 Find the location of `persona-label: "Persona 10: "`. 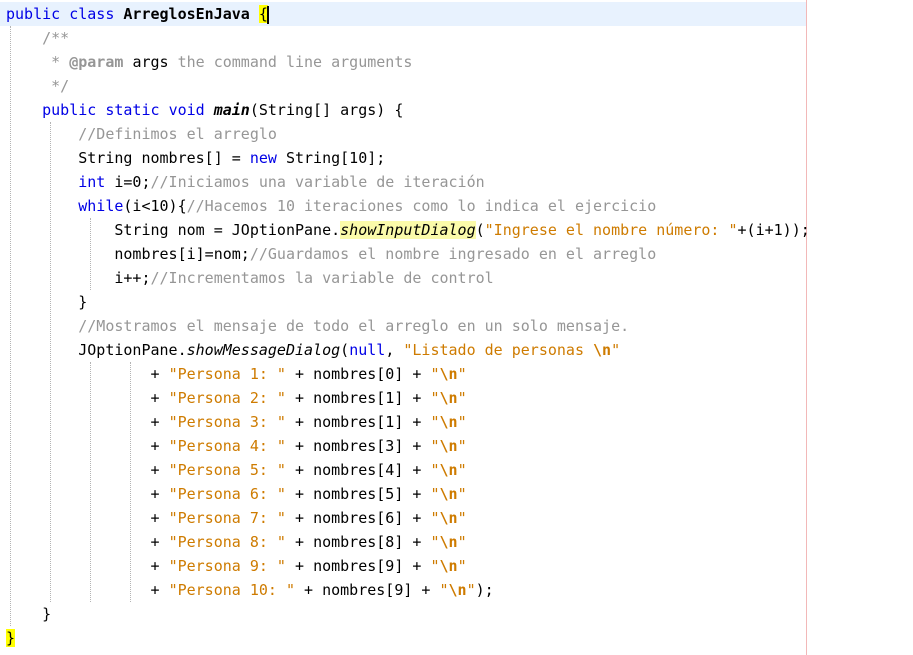

persona-label: "Persona 10: " is located at coordinates (231, 590).